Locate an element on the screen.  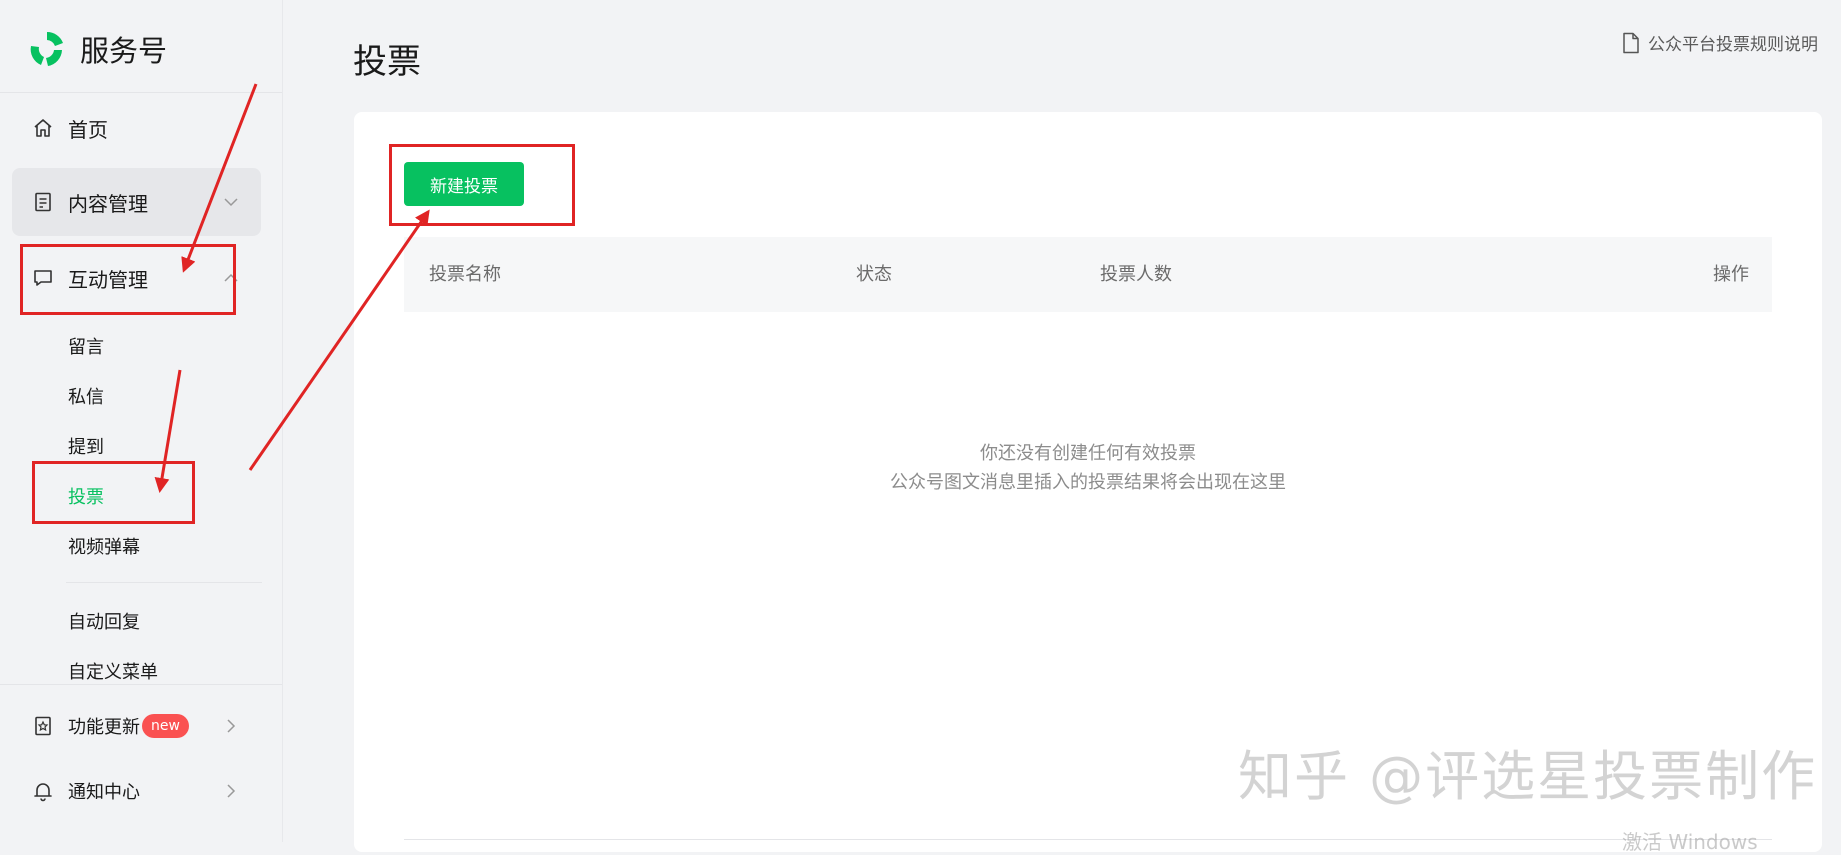
column-header-vote-name: 投票名称 is located at coordinates (465, 274).